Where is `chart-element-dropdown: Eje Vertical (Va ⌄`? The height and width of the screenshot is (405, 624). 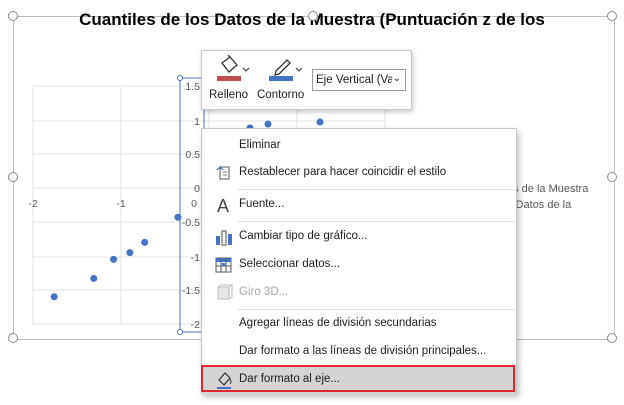
chart-element-dropdown: Eje Vertical (Va ⌄ is located at coordinates (359, 80).